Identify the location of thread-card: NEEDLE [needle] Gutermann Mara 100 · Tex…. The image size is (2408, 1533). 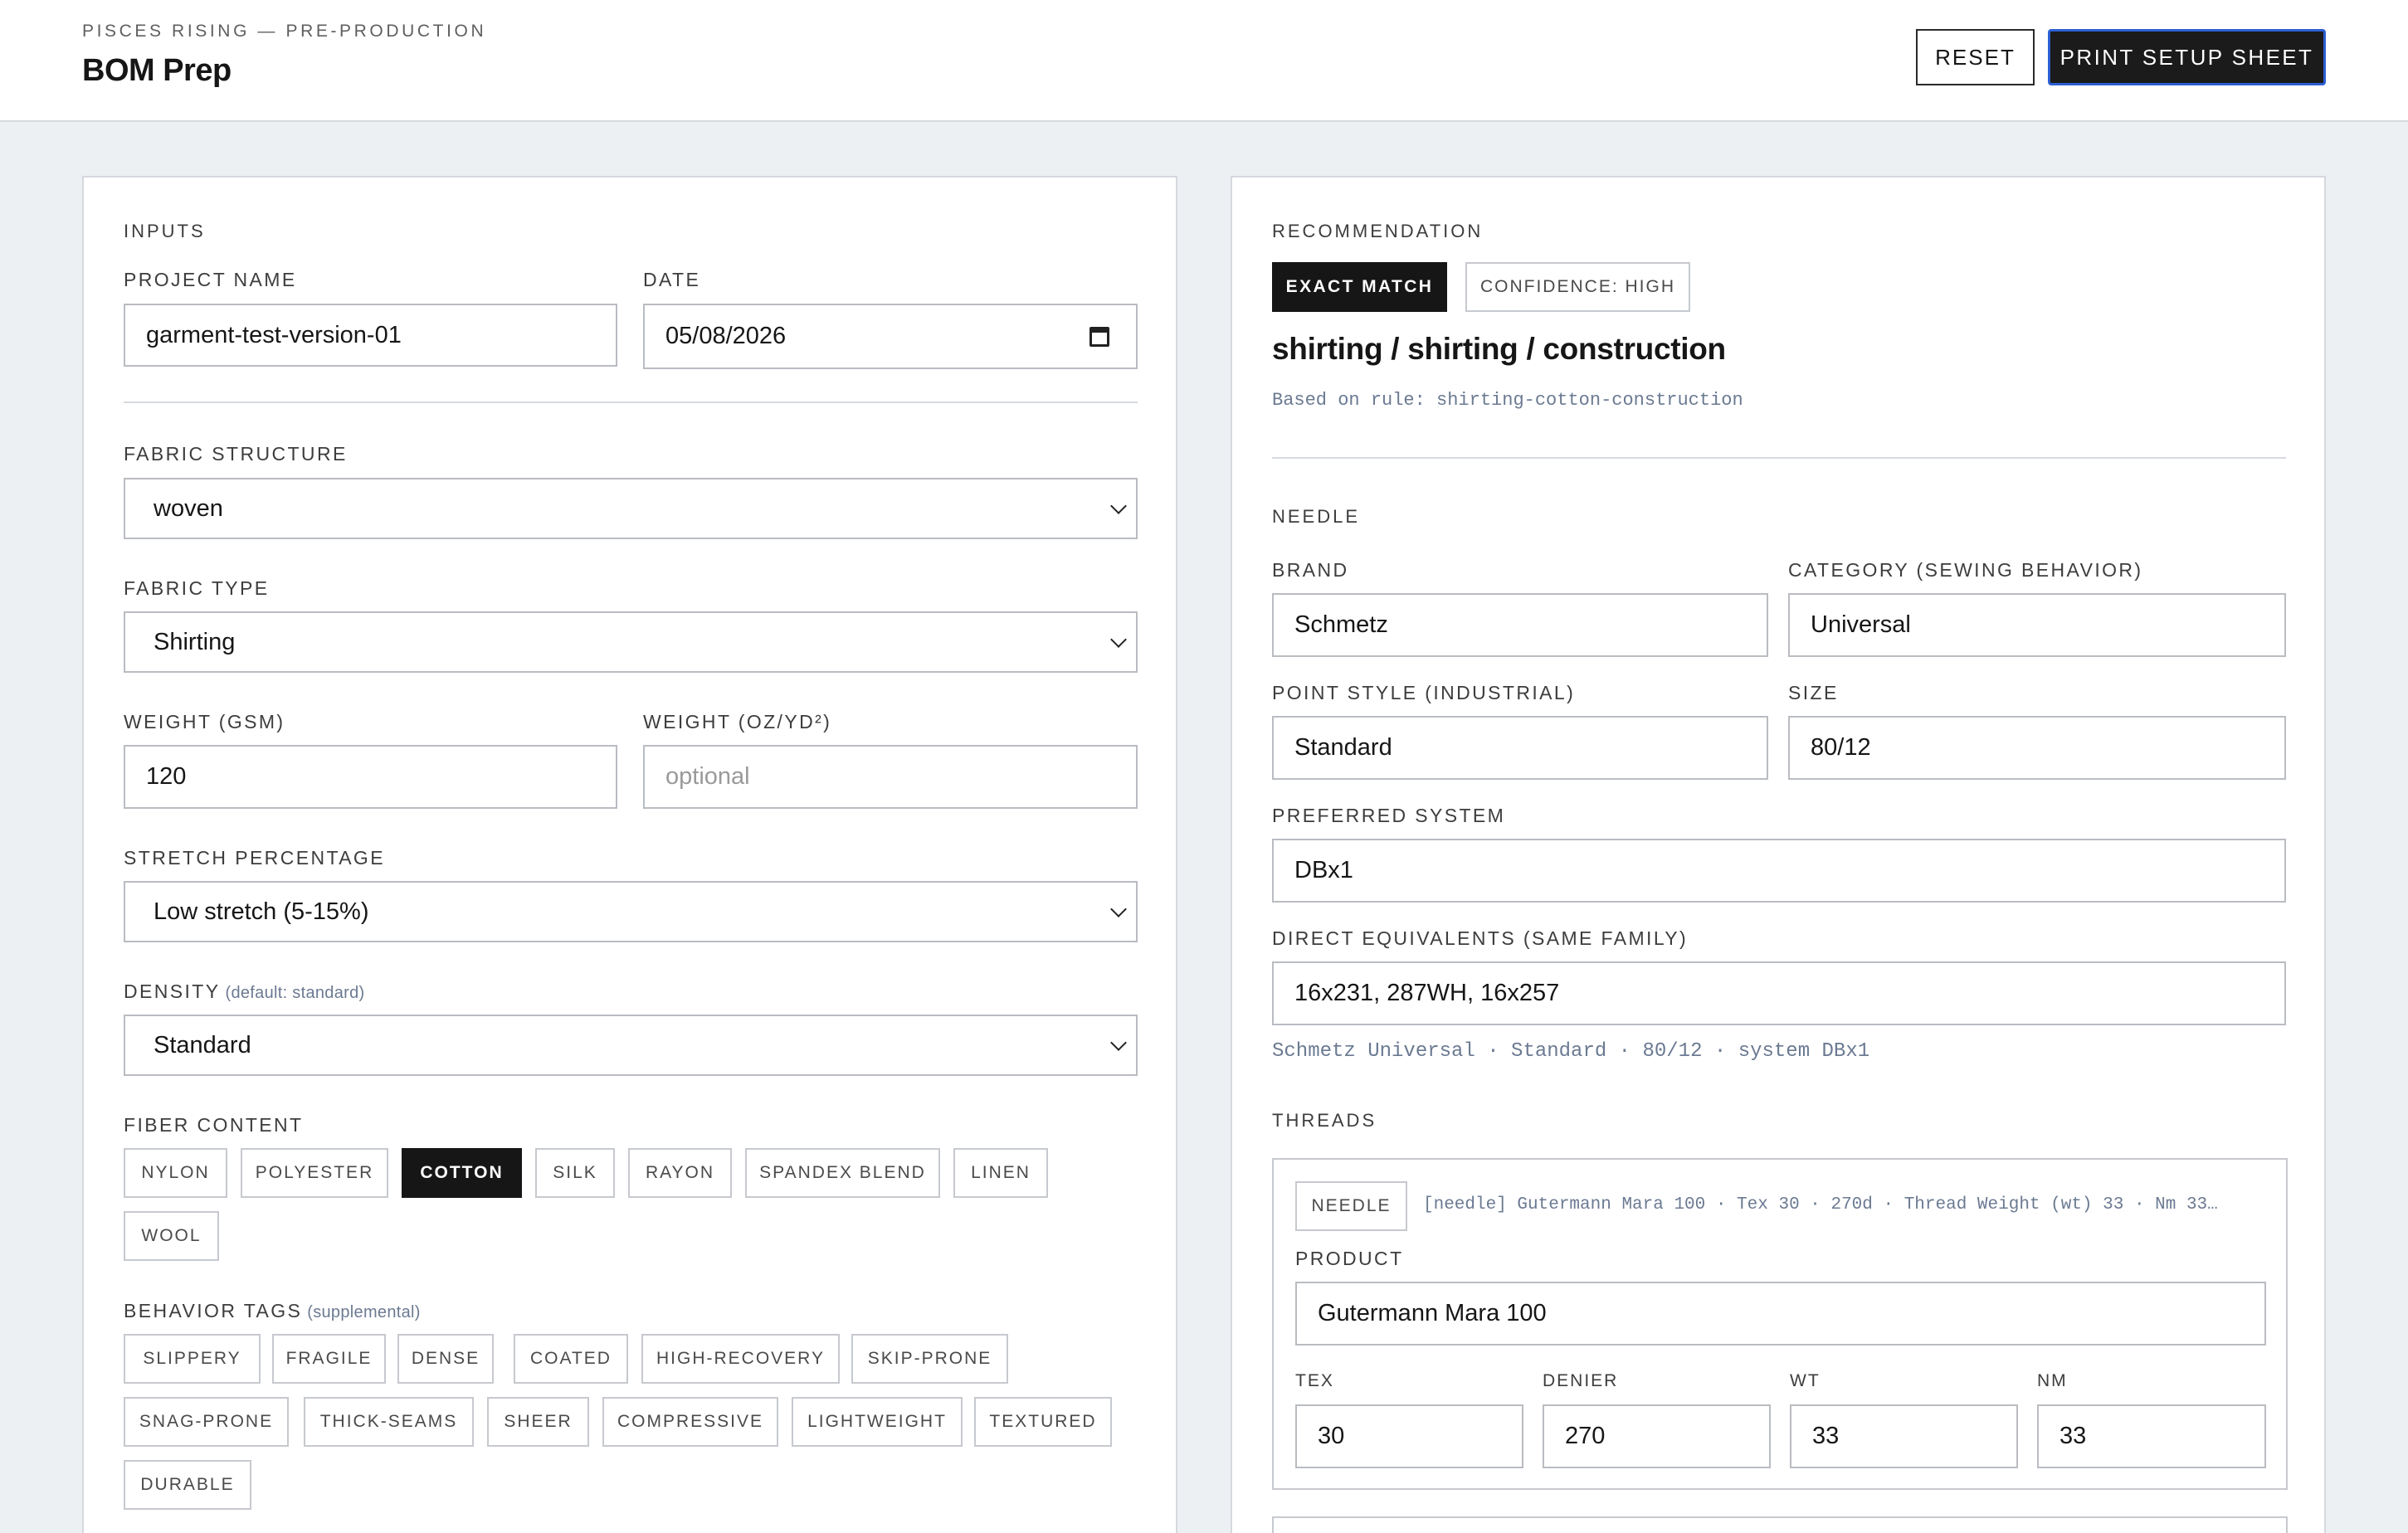
(1780, 1324).